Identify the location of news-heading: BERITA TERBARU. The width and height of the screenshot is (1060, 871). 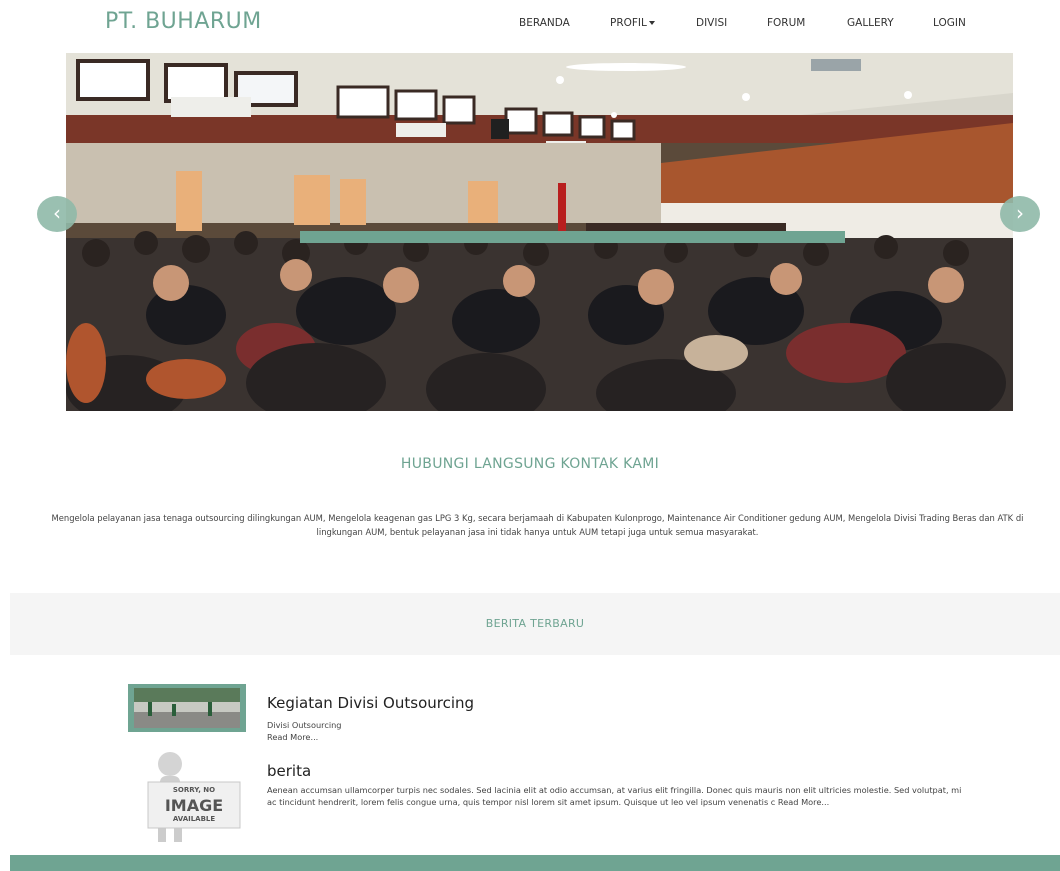
(535, 623).